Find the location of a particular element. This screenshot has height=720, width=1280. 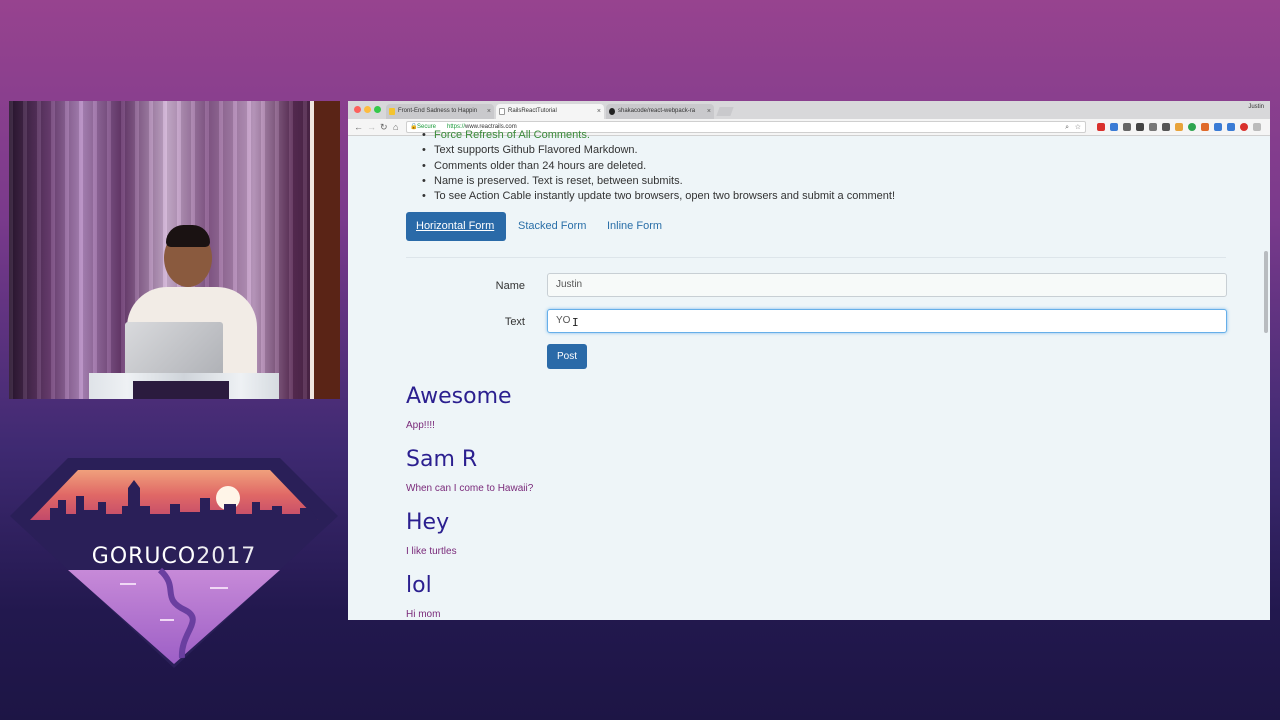

close-window-button is located at coordinates (357, 109).